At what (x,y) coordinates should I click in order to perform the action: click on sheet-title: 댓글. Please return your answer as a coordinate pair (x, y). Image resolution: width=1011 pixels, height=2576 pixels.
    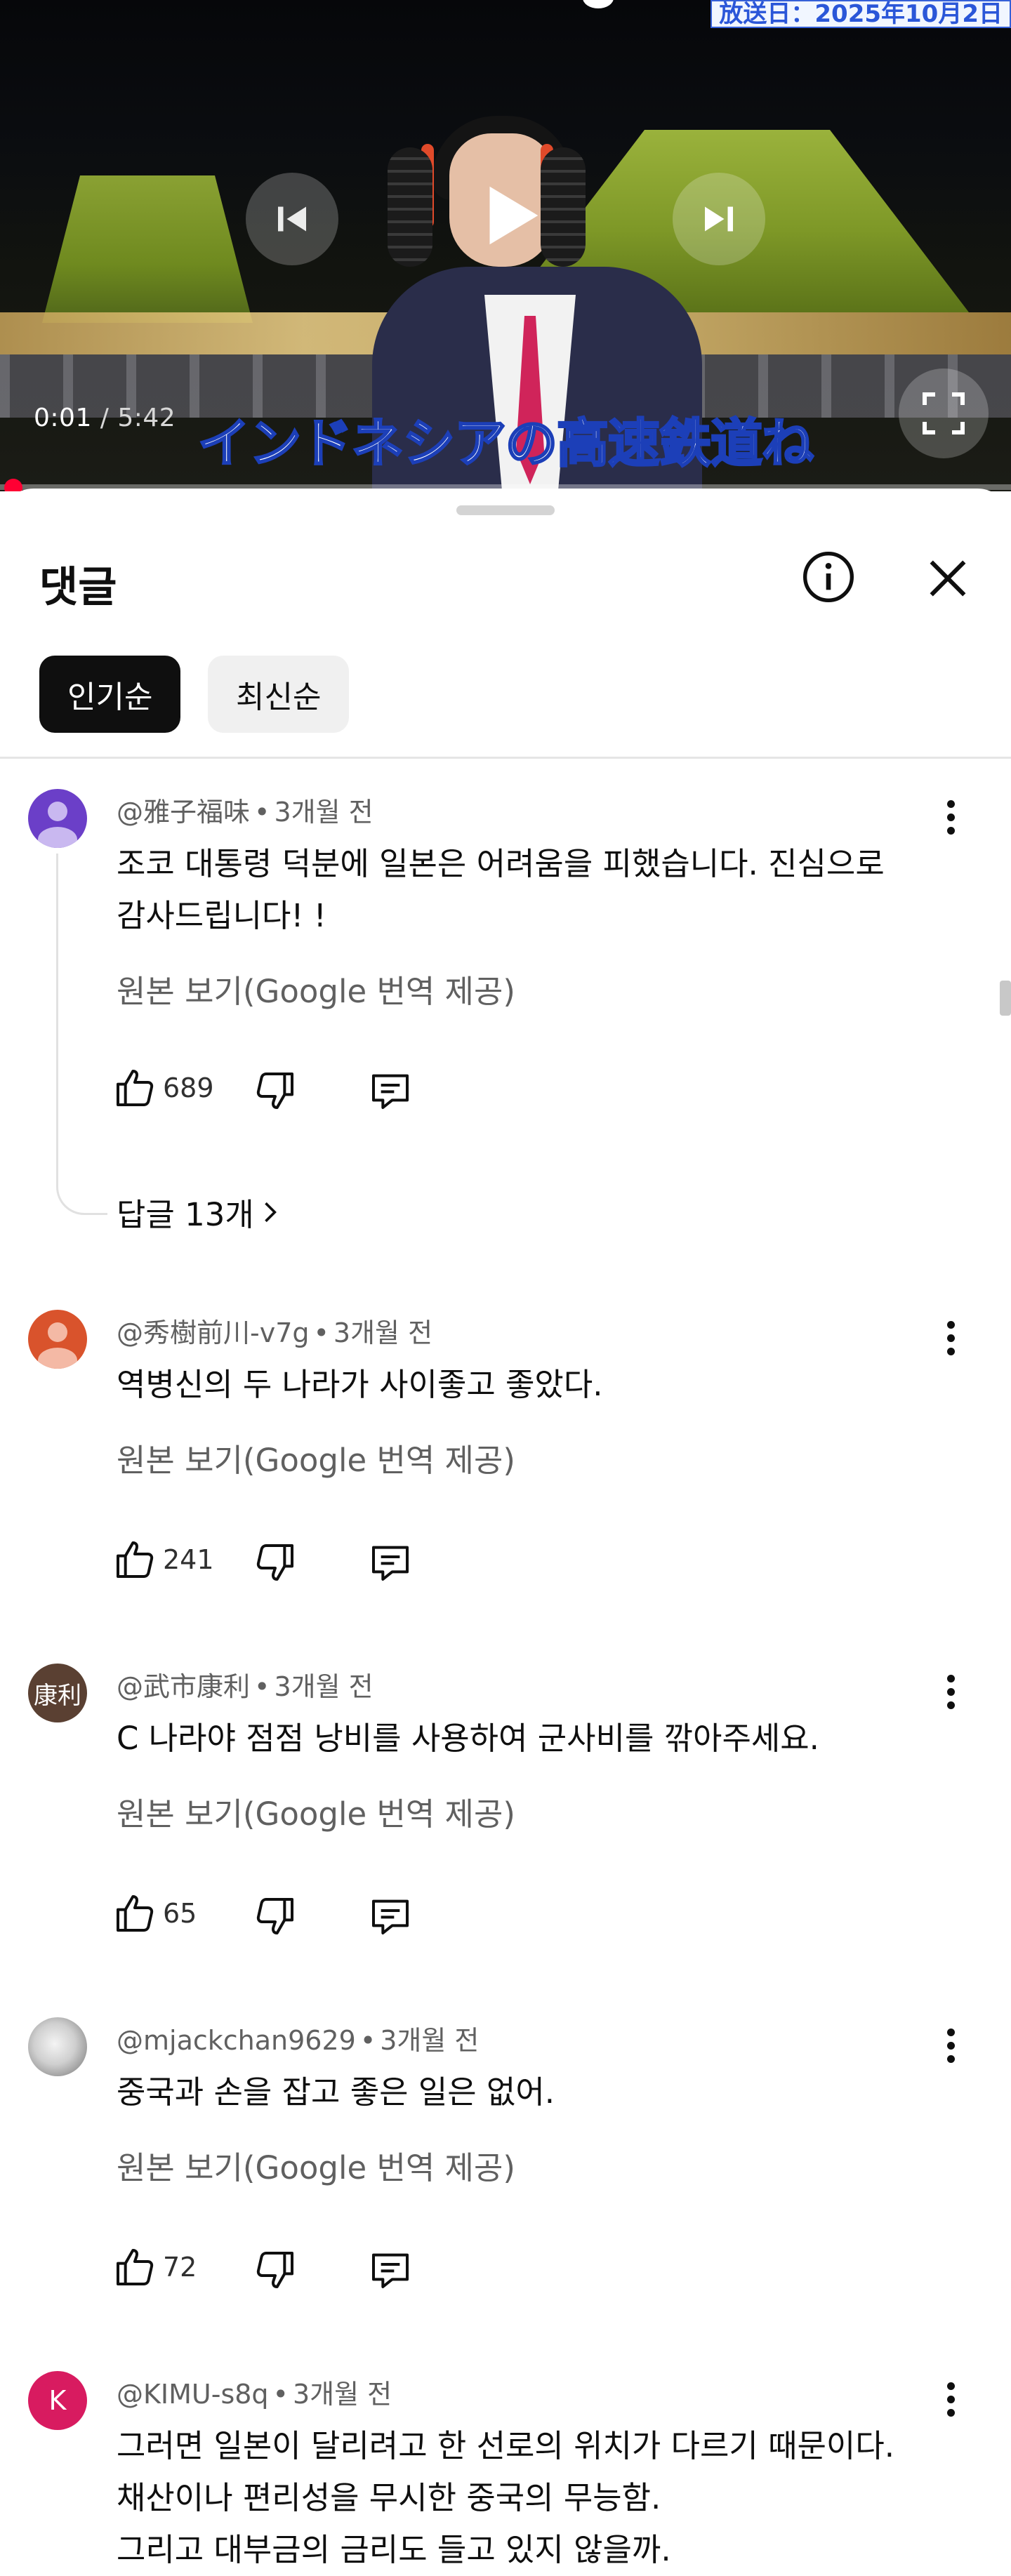
    Looking at the image, I should click on (78, 588).